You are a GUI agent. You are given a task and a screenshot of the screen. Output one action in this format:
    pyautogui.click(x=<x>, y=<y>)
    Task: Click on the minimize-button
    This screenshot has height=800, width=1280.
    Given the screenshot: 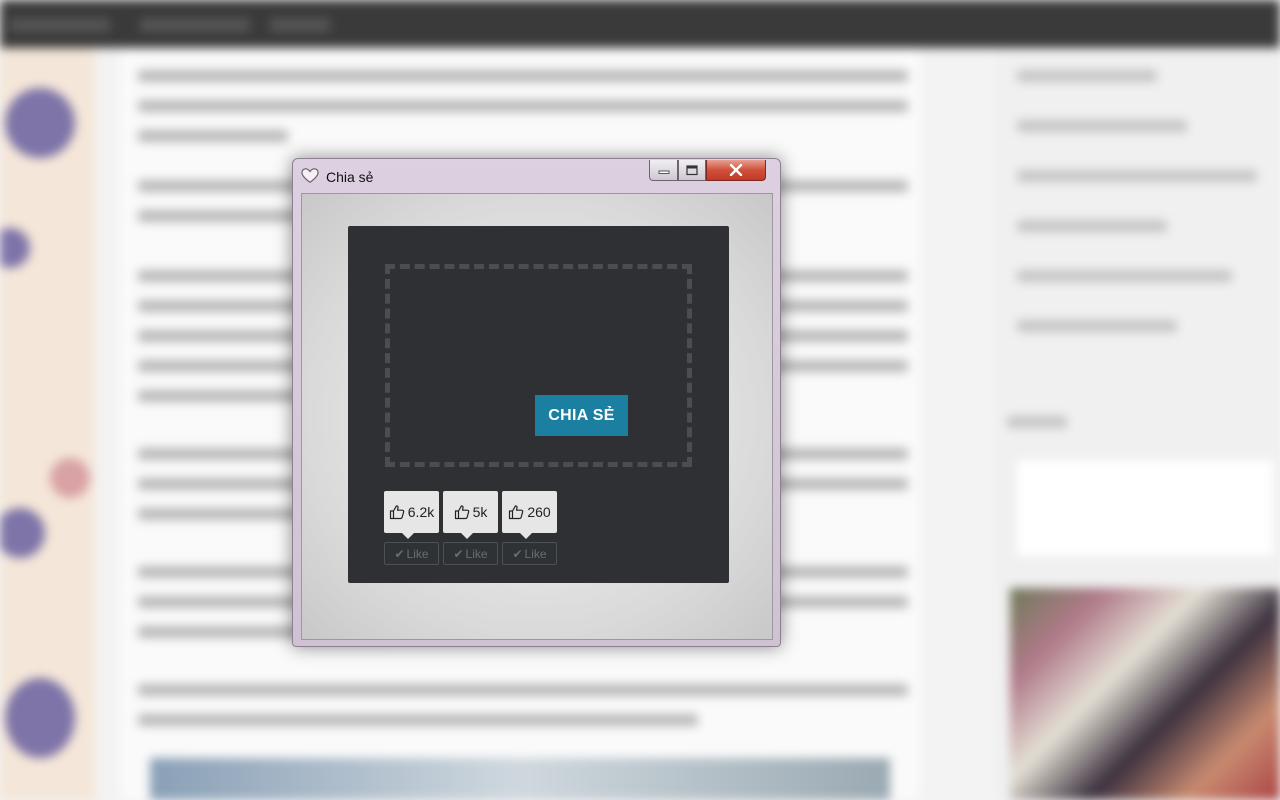 What is the action you would take?
    pyautogui.click(x=663, y=170)
    